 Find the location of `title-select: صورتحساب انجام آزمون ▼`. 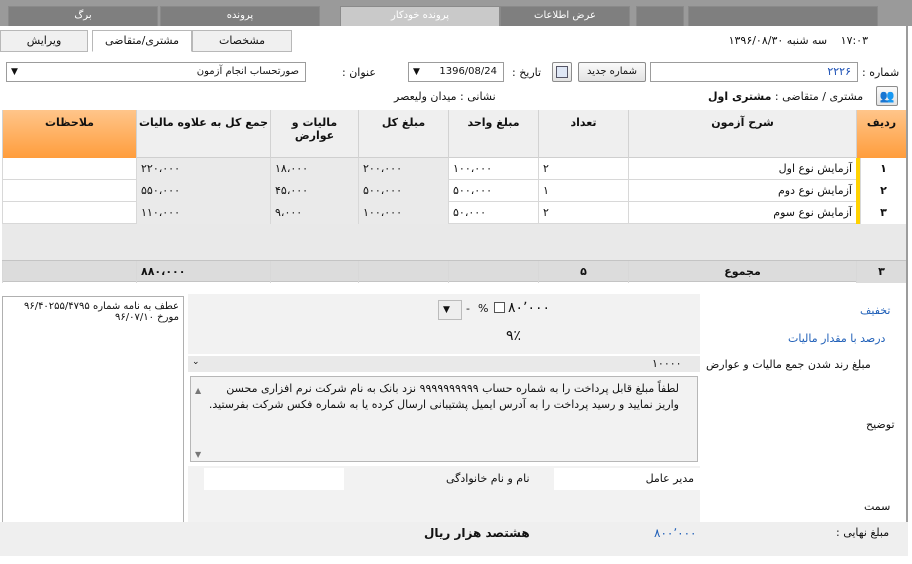

title-select: صورتحساب انجام آزمون ▼ is located at coordinates (156, 72).